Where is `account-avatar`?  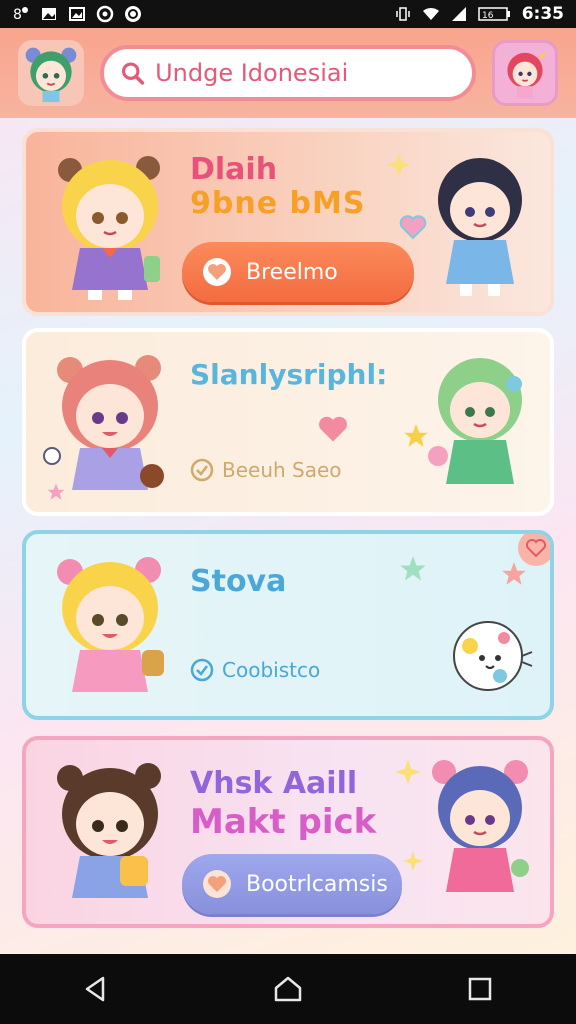 account-avatar is located at coordinates (525, 73).